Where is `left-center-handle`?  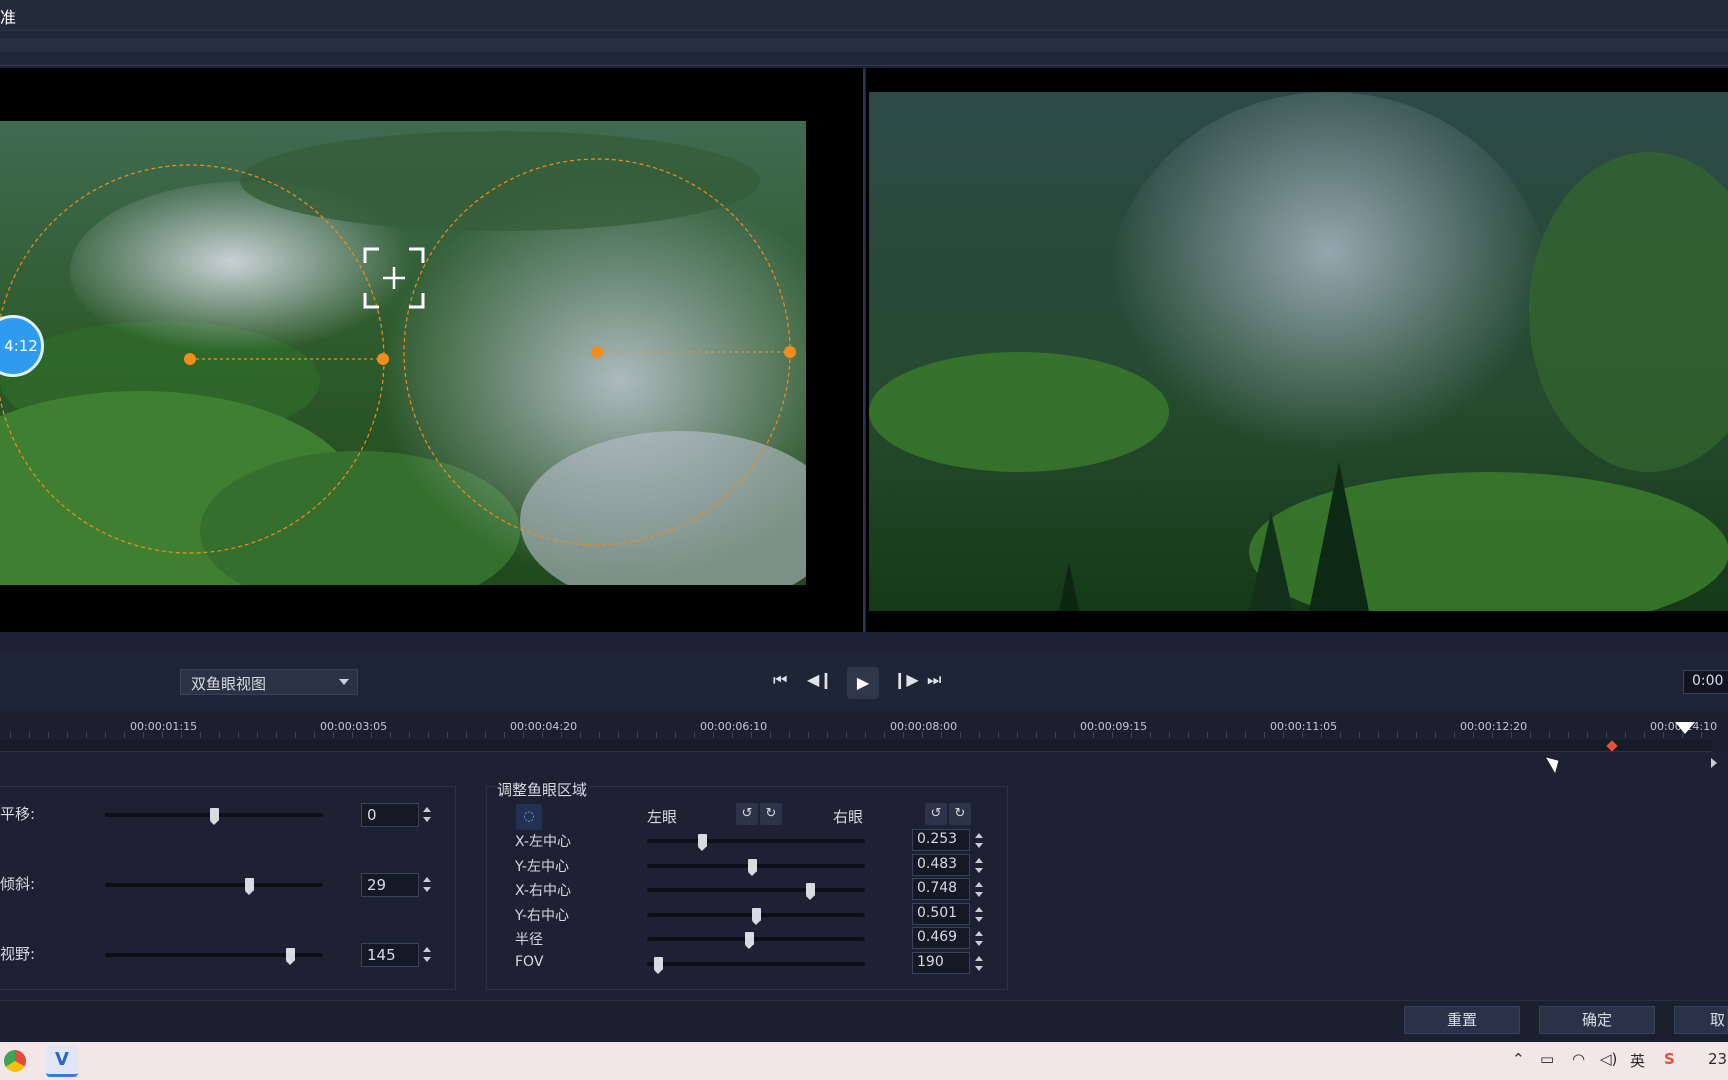
left-center-handle is located at coordinates (190, 359).